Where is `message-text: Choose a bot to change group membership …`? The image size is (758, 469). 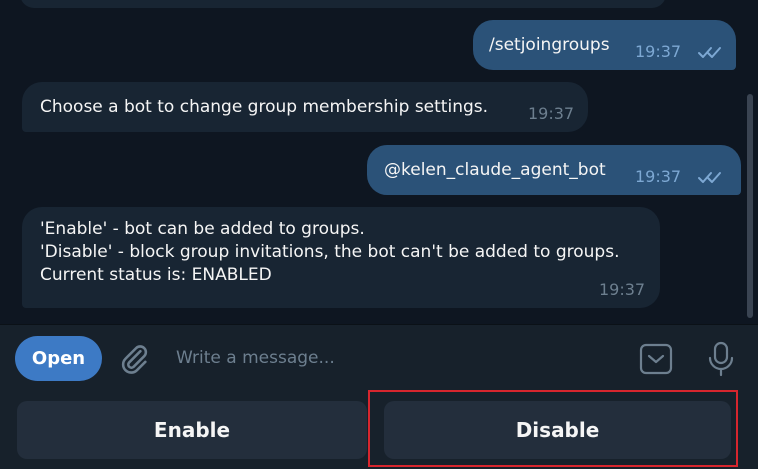
message-text: Choose a bot to change group membership … is located at coordinates (264, 107).